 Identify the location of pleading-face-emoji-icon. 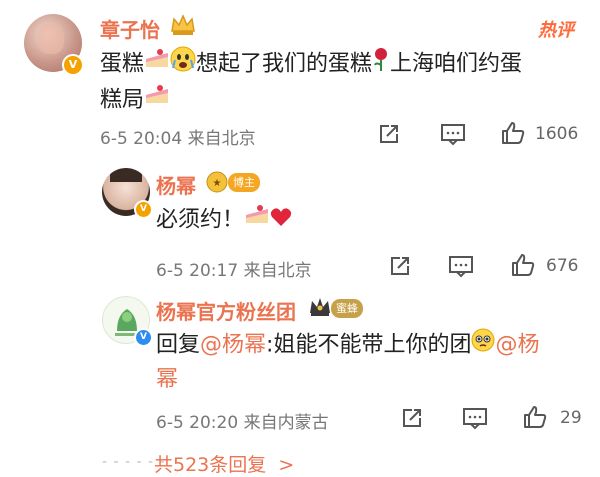
(483, 345).